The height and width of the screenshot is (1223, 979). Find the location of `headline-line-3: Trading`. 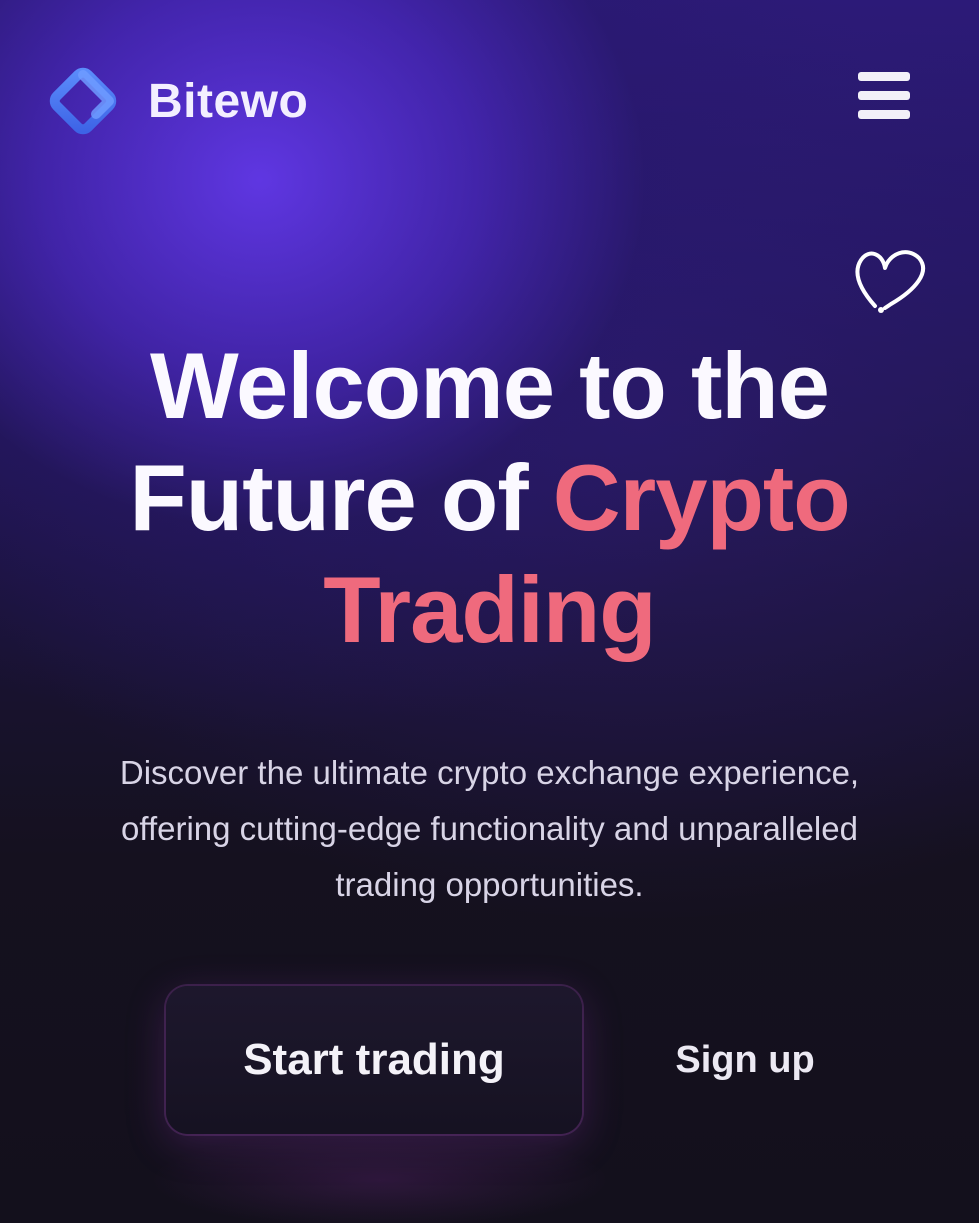

headline-line-3: Trading is located at coordinates (489, 610).